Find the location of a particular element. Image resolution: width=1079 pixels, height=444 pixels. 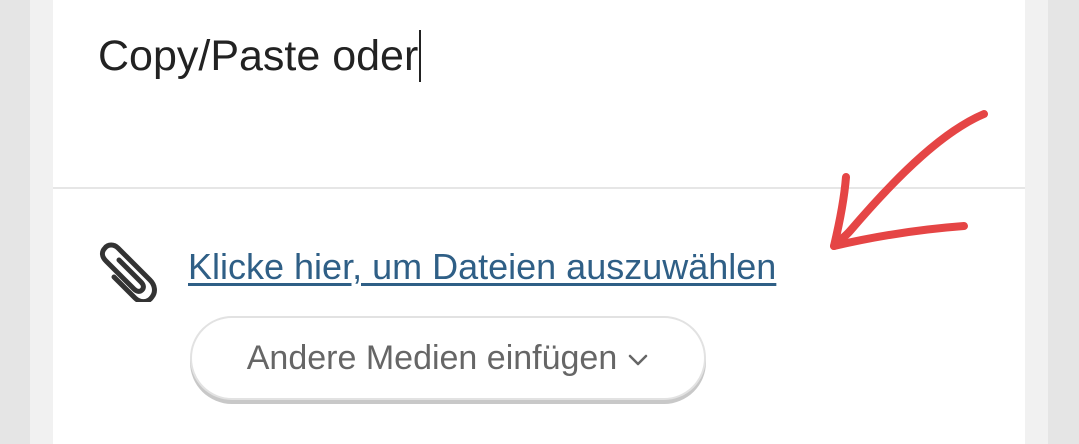

red-arrow-icon is located at coordinates (909, 180).